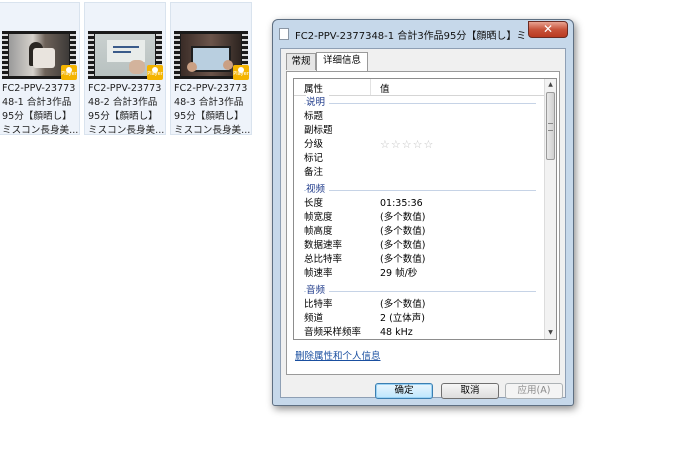 This screenshot has height=458, width=684. What do you see at coordinates (419, 332) in the screenshot?
I see `row-sample-rate: 音频采样频率 48 kHz` at bounding box center [419, 332].